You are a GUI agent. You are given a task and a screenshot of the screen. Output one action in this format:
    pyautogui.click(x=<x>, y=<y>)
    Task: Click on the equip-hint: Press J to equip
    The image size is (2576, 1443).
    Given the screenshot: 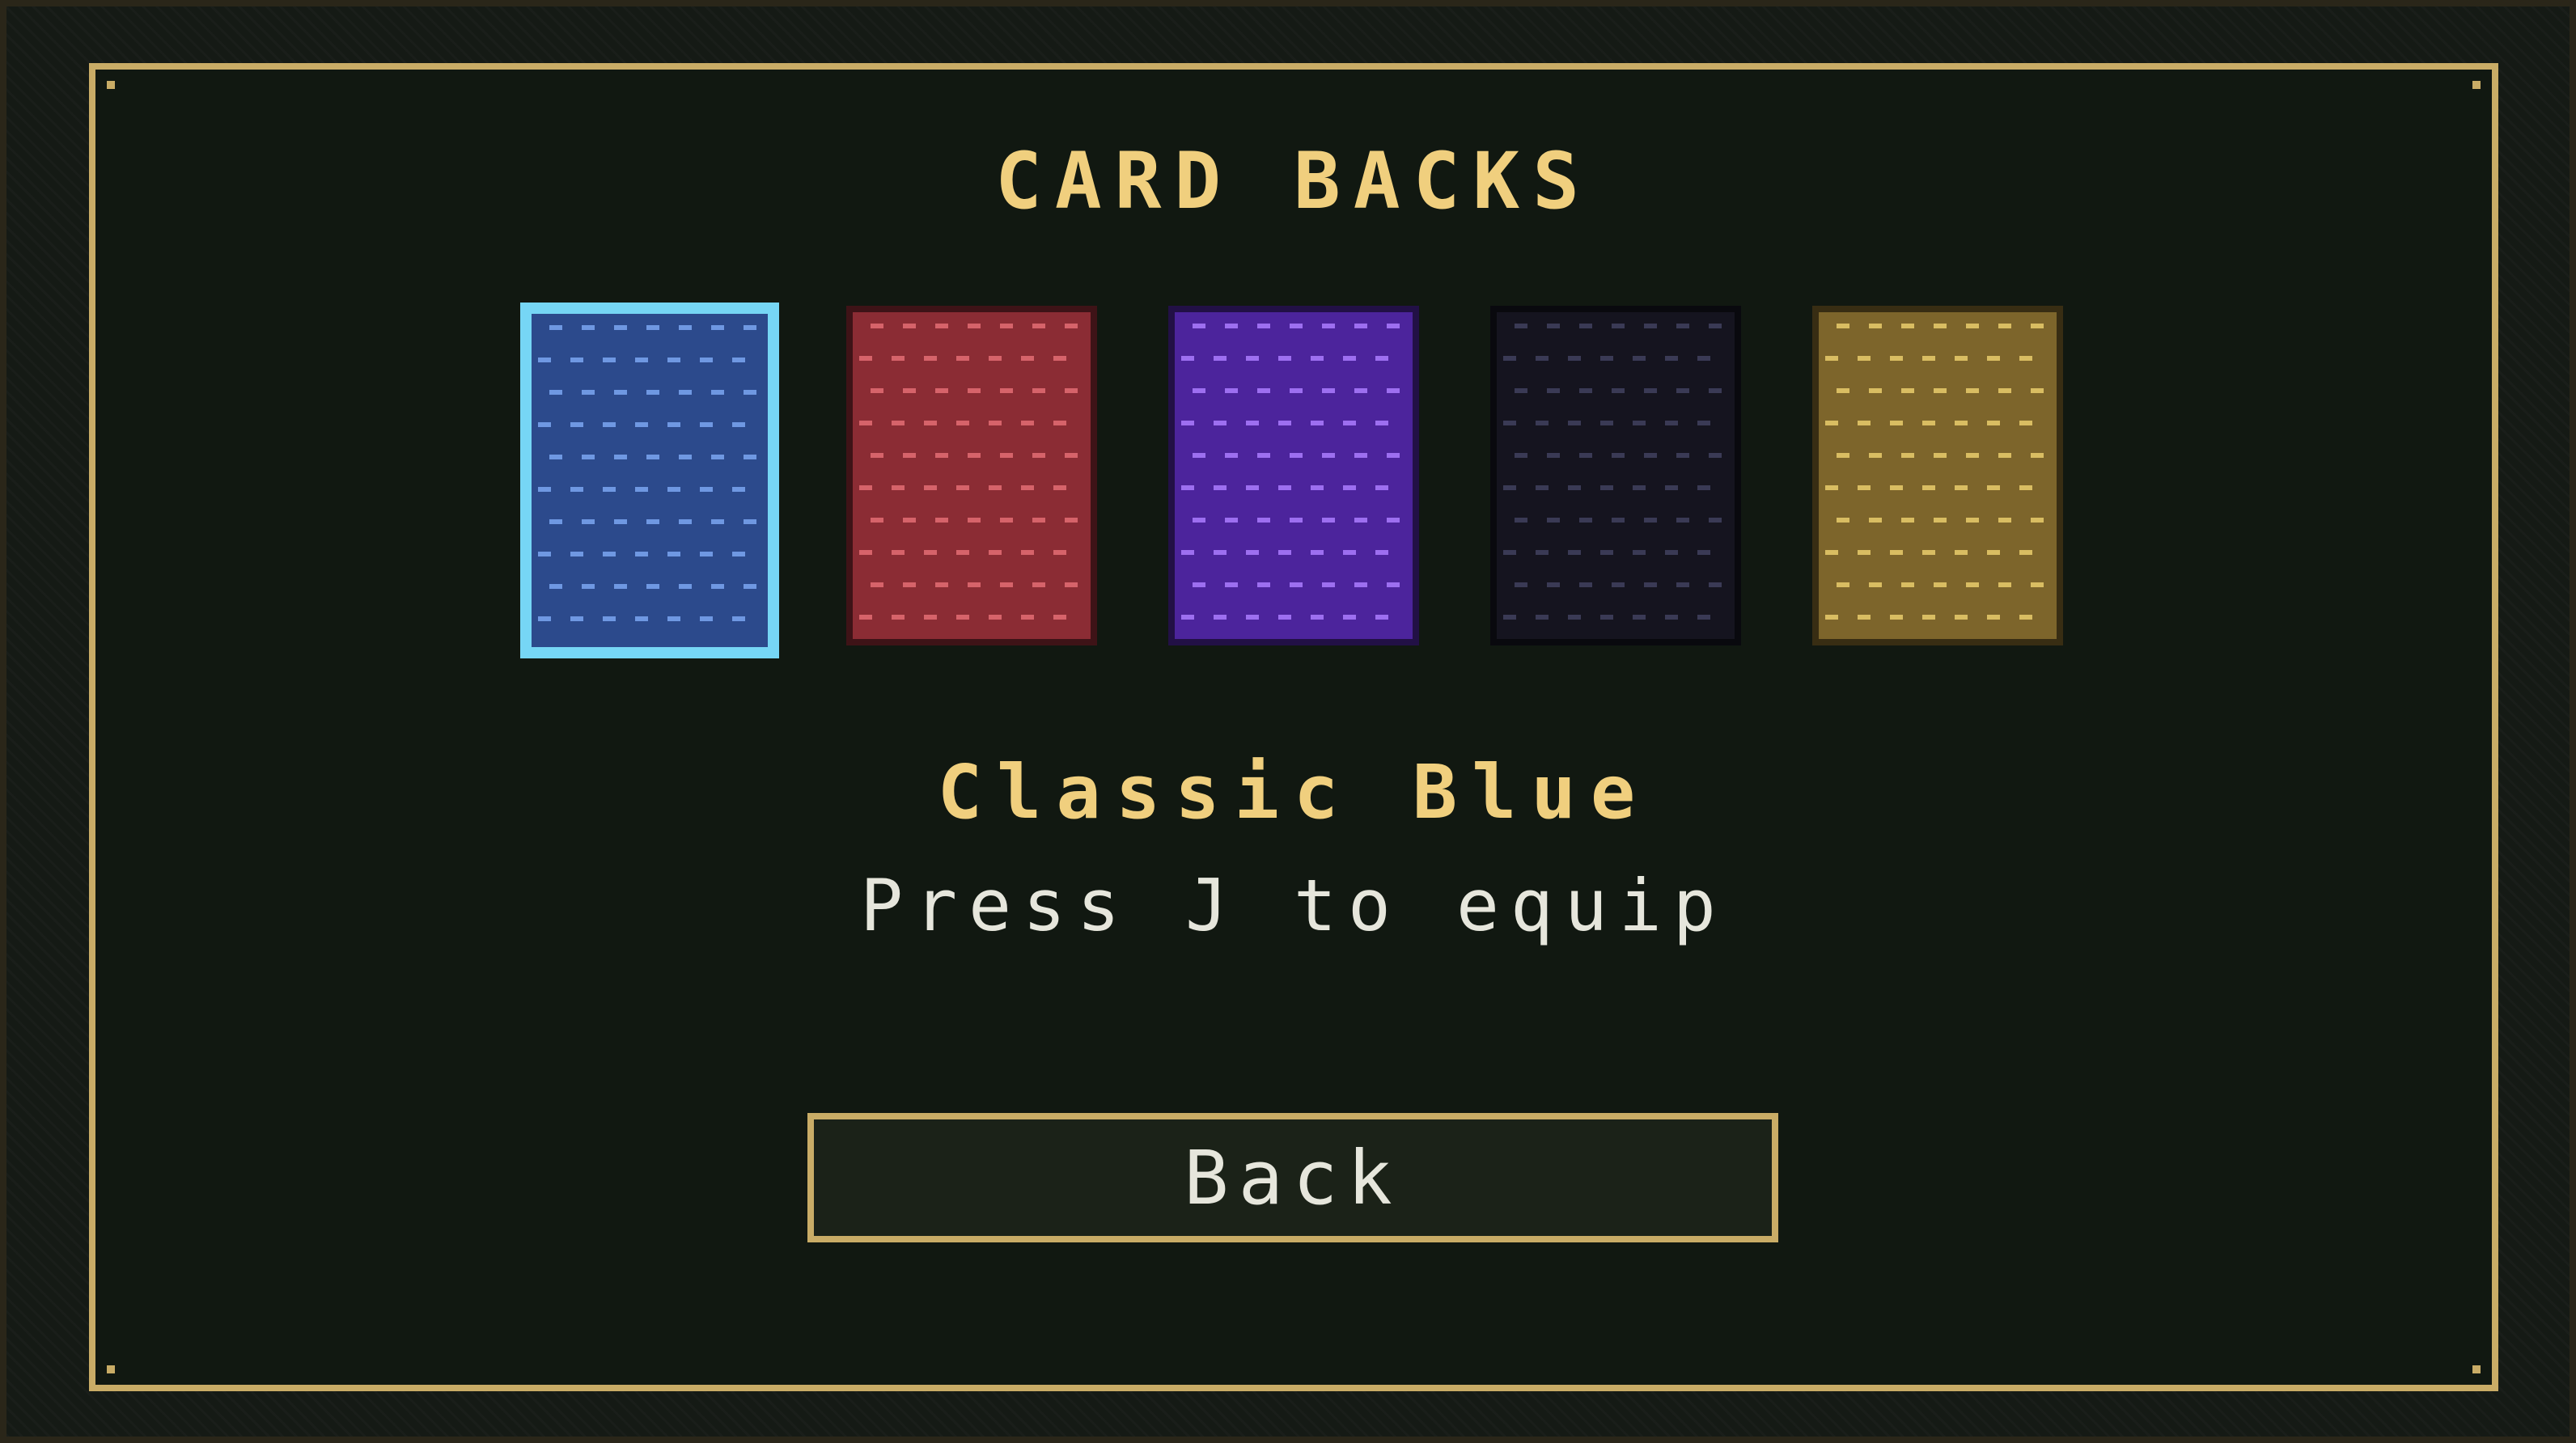 What is the action you would take?
    pyautogui.click(x=1293, y=905)
    